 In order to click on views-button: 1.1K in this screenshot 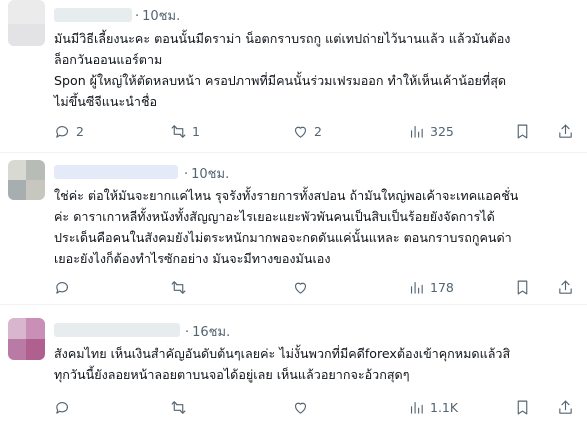, I will do `click(433, 407)`.